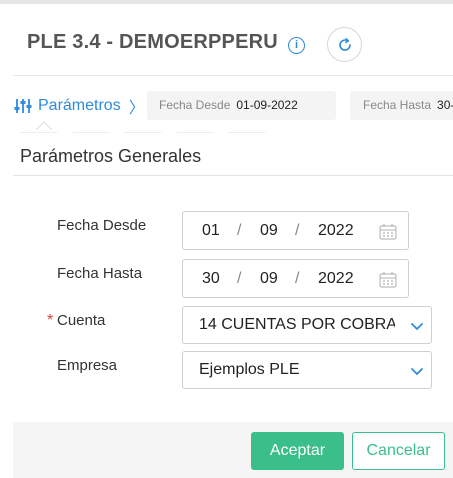  Describe the element at coordinates (233, 75) in the screenshot. I see `header-divider` at that location.